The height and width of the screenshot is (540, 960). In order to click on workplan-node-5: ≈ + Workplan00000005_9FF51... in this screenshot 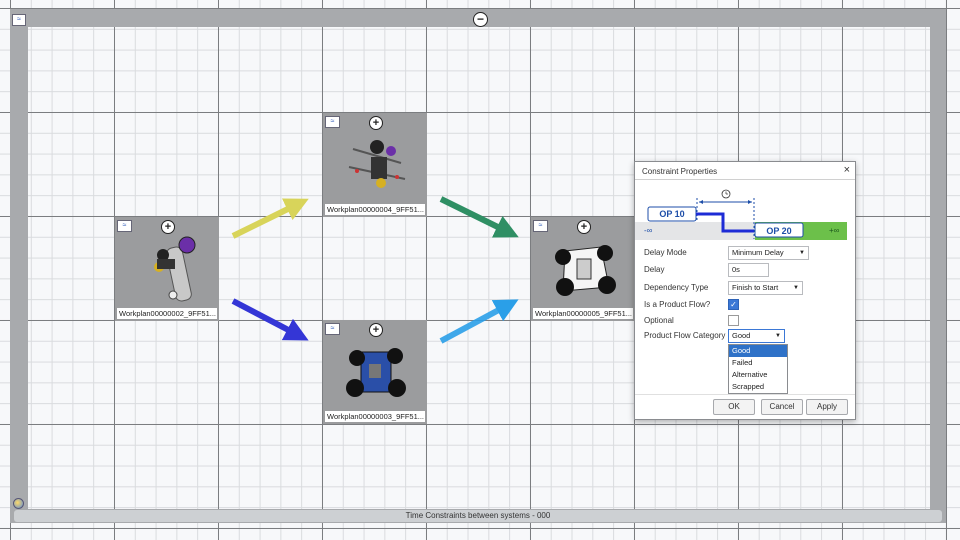, I will do `click(583, 269)`.